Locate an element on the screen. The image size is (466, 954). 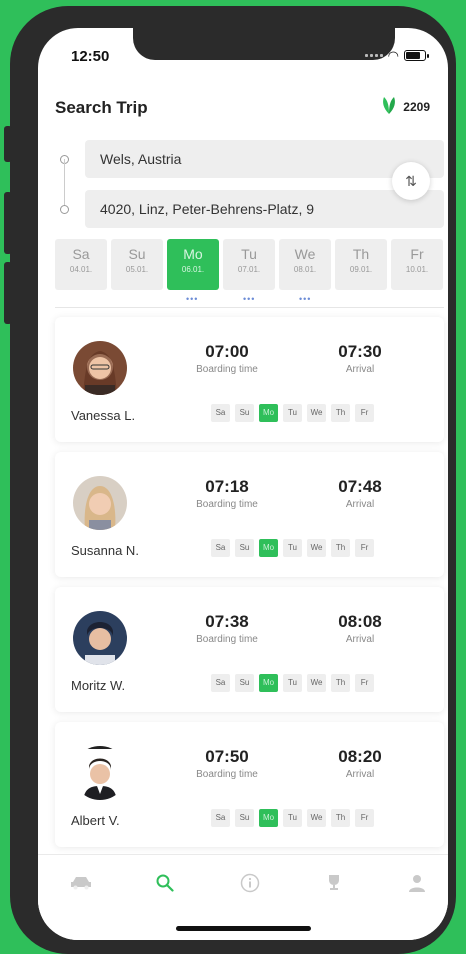
day-tab-fr: Fr 10.01. is located at coordinates (417, 264).